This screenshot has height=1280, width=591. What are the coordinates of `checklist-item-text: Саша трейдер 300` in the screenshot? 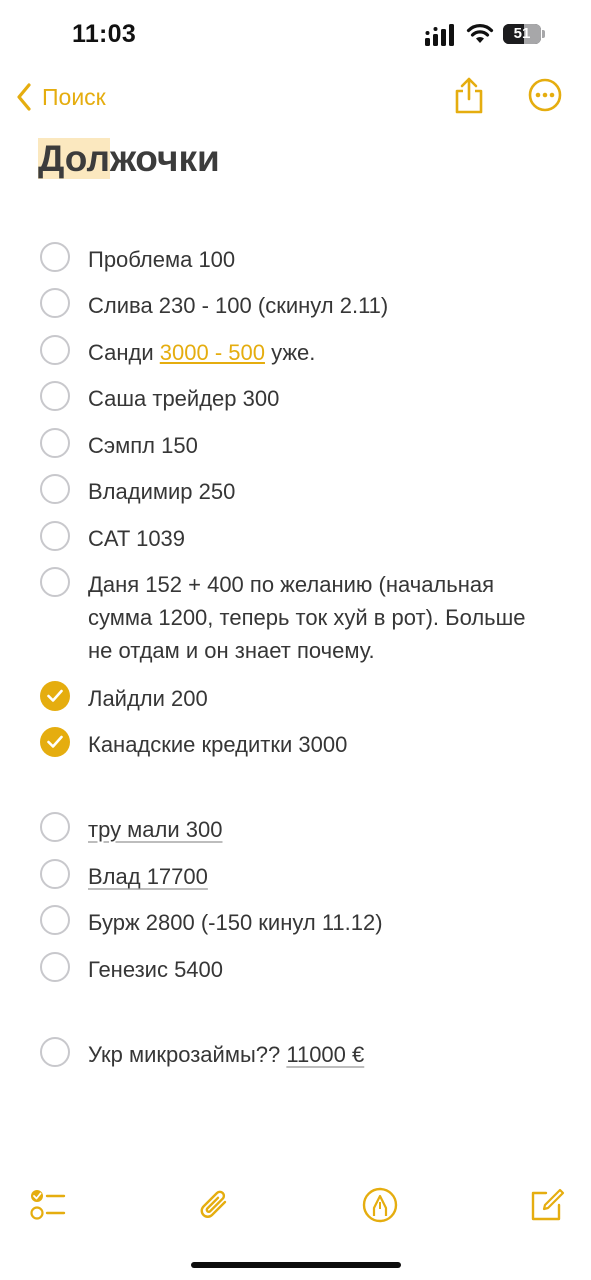 It's located at (318, 398).